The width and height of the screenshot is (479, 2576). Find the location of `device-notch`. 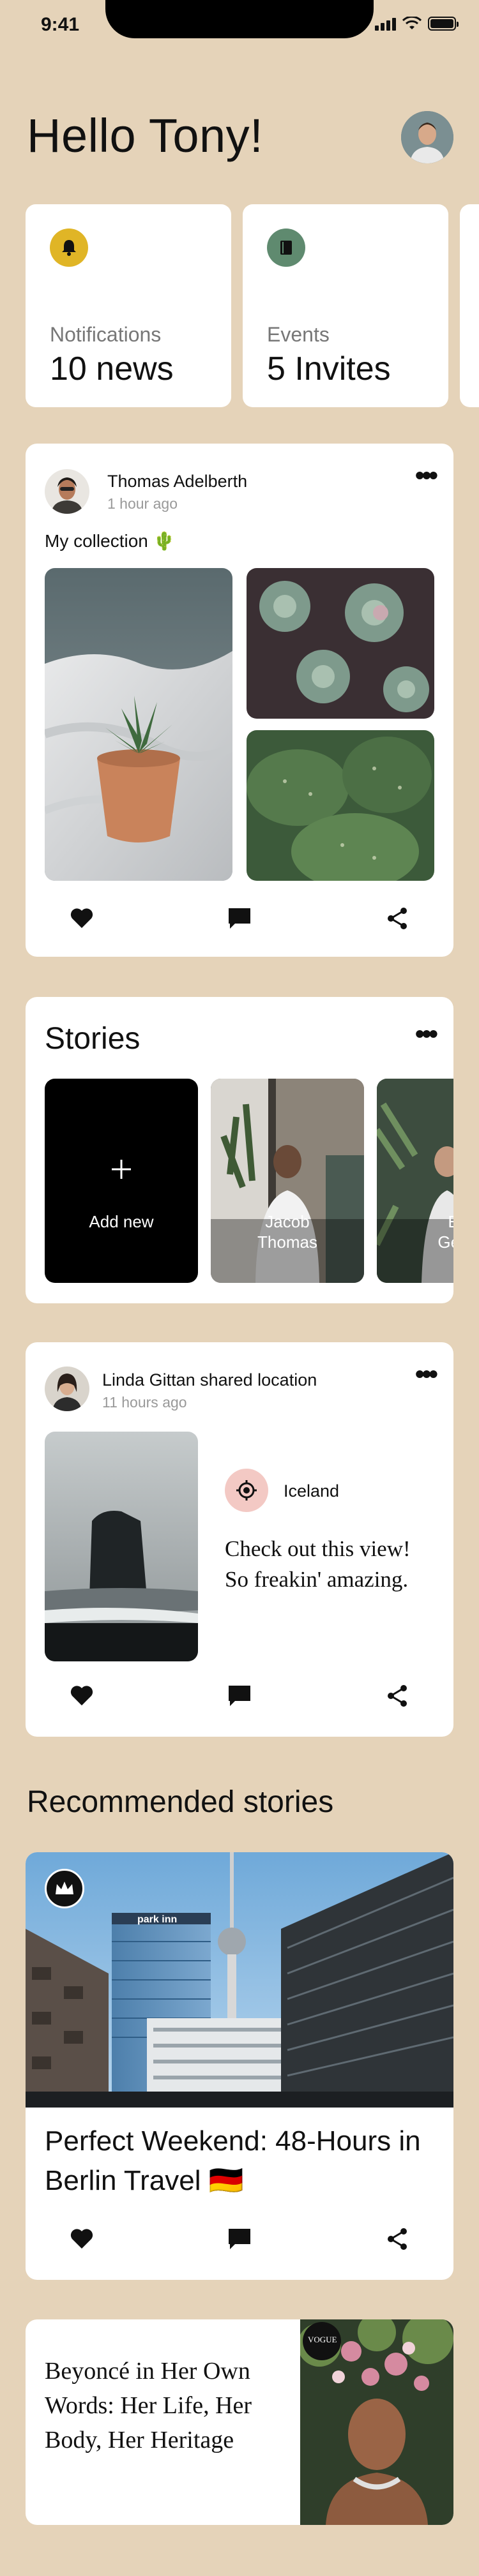

device-notch is located at coordinates (240, 19).